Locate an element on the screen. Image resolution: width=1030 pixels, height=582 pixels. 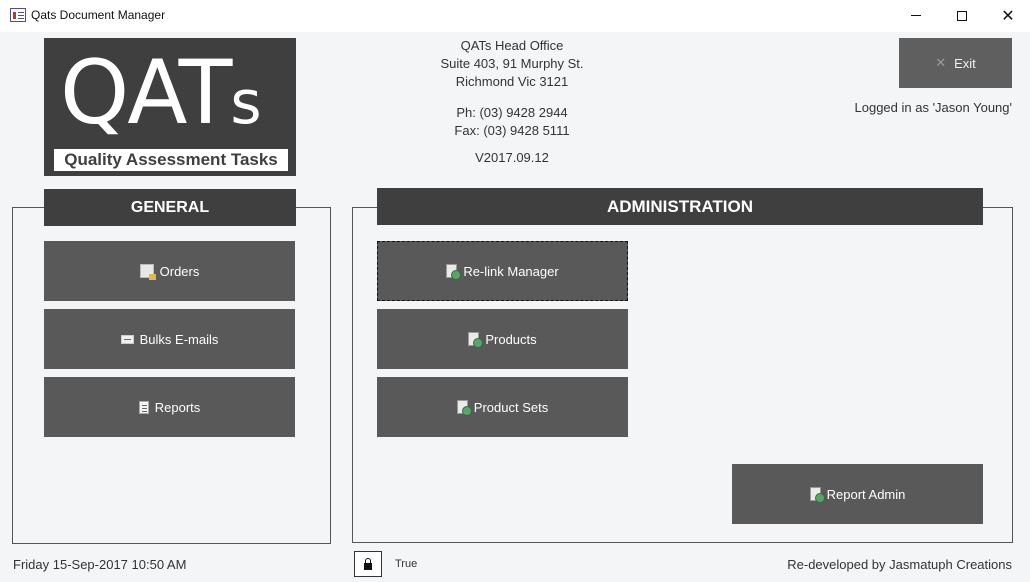
product-sets-button: Product Sets is located at coordinates (502, 407).